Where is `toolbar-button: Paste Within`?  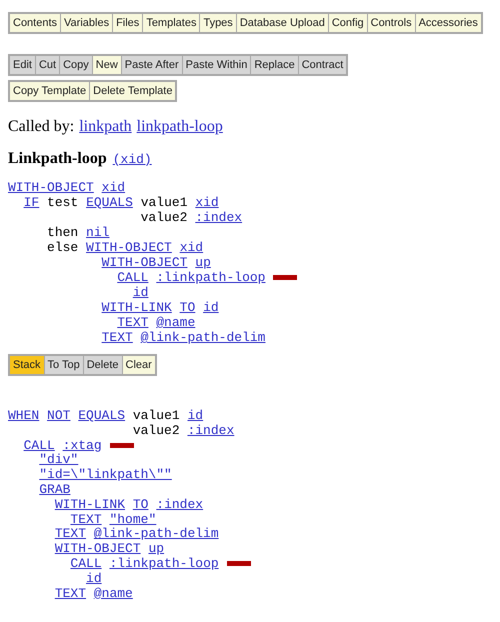 toolbar-button: Paste Within is located at coordinates (216, 65).